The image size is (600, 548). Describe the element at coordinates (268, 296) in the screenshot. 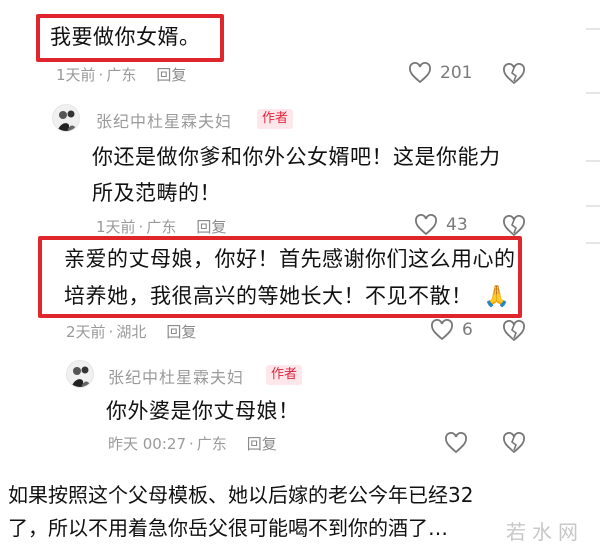

I see `comment-text-line: 培养她，我很高兴的等她长大！不见不散！` at that location.